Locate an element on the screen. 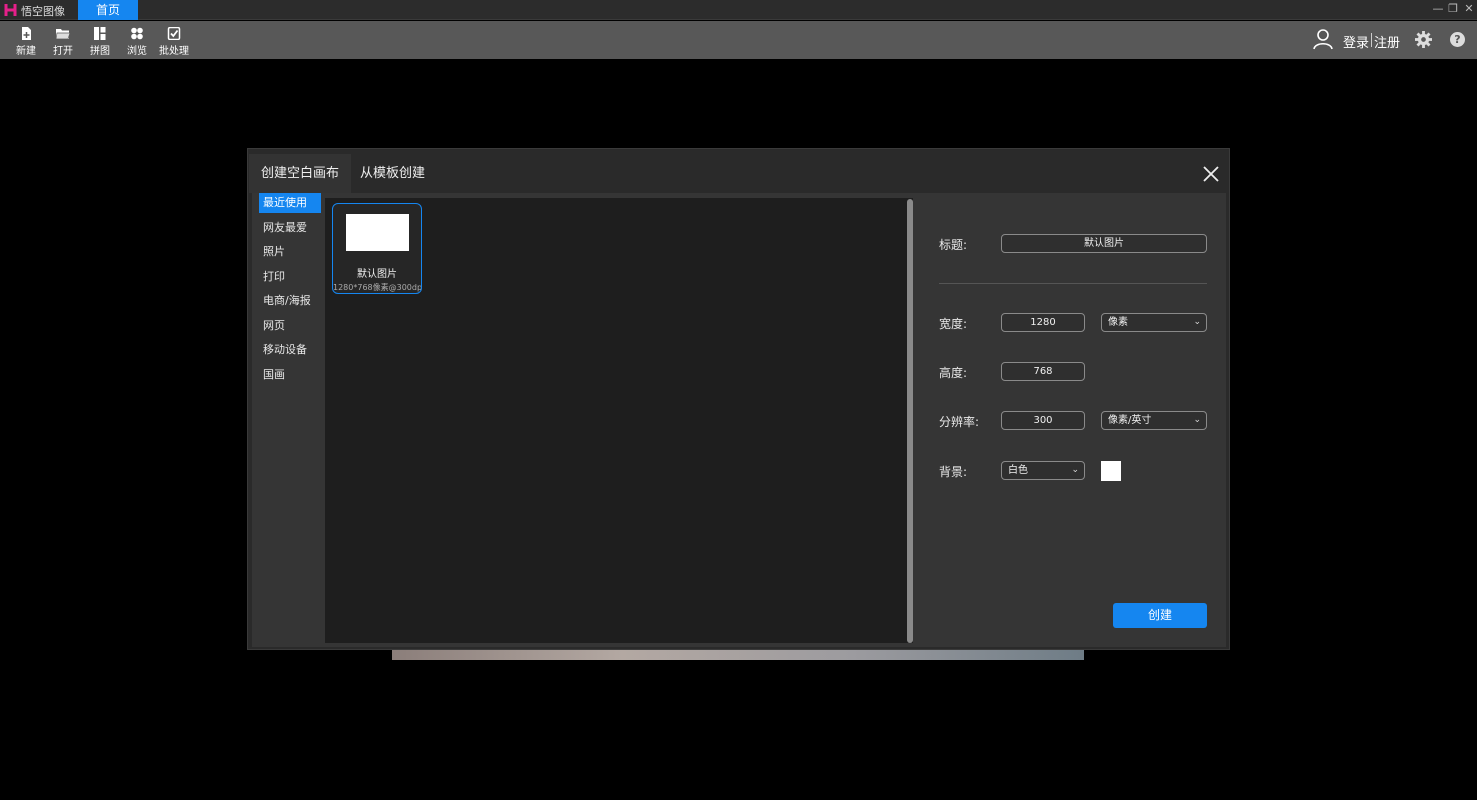  title-input: 默认图片 is located at coordinates (1104, 243).